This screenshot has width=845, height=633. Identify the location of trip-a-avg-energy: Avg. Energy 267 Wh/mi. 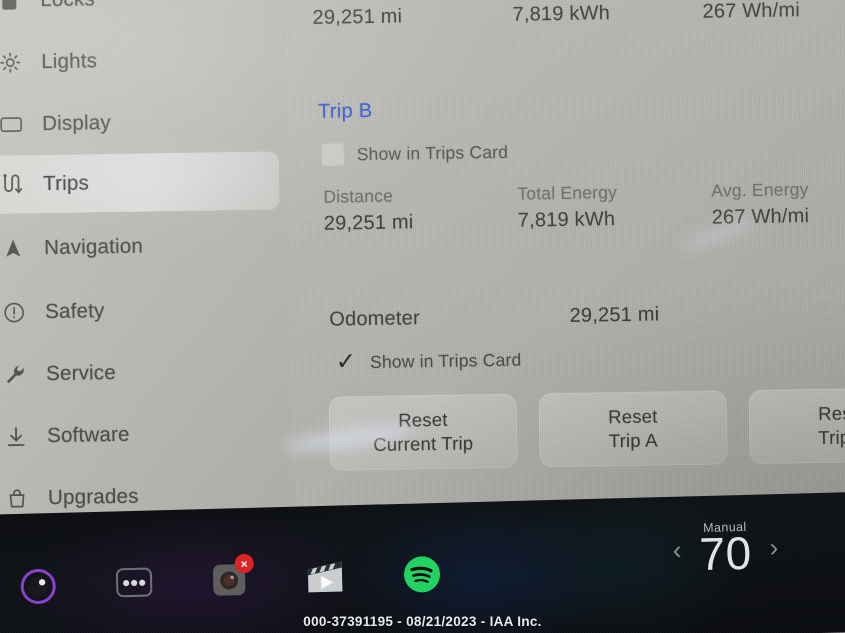
(751, 12).